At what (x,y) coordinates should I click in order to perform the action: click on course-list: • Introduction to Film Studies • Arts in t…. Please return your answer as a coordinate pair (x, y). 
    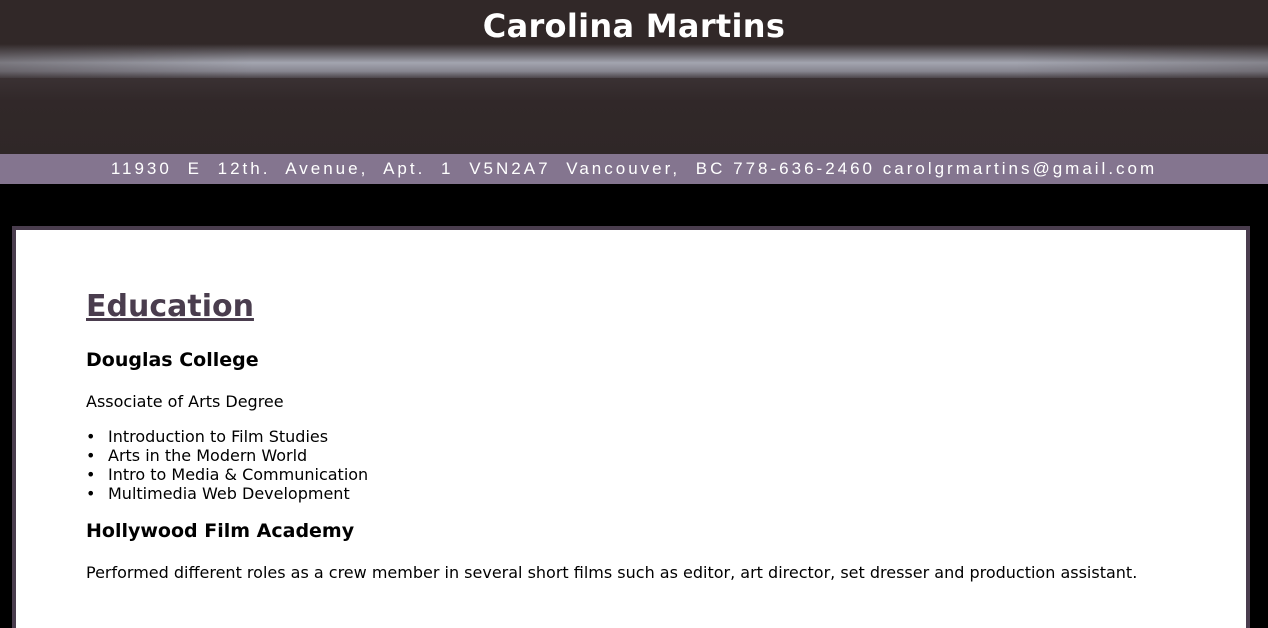
    Looking at the image, I should click on (227, 465).